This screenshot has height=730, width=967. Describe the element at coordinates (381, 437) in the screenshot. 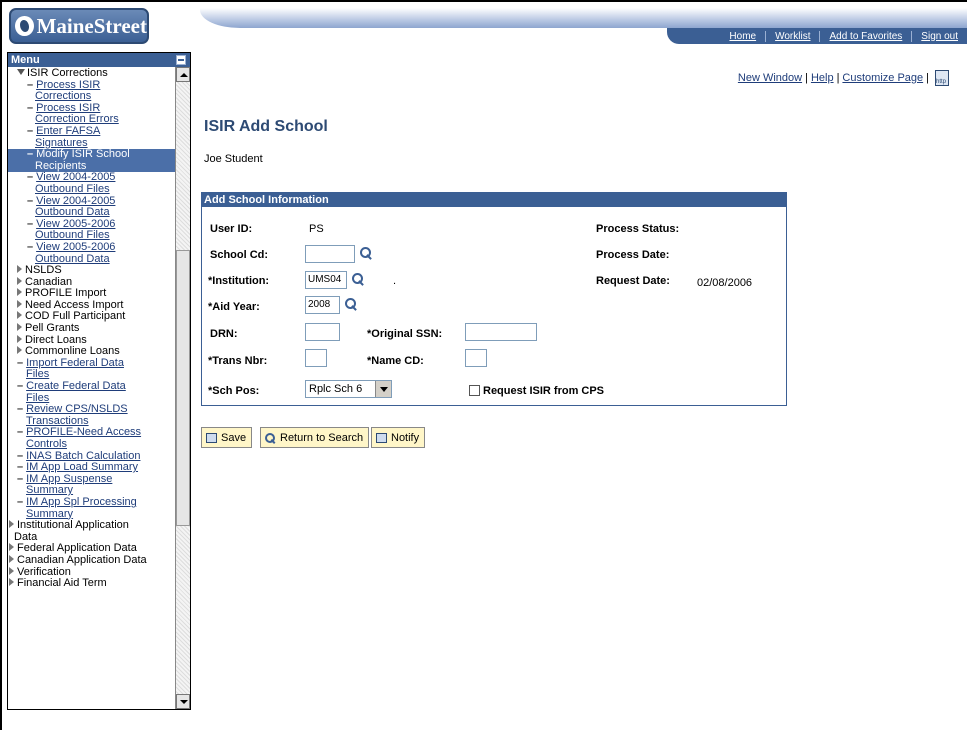

I see `notify-icon` at that location.